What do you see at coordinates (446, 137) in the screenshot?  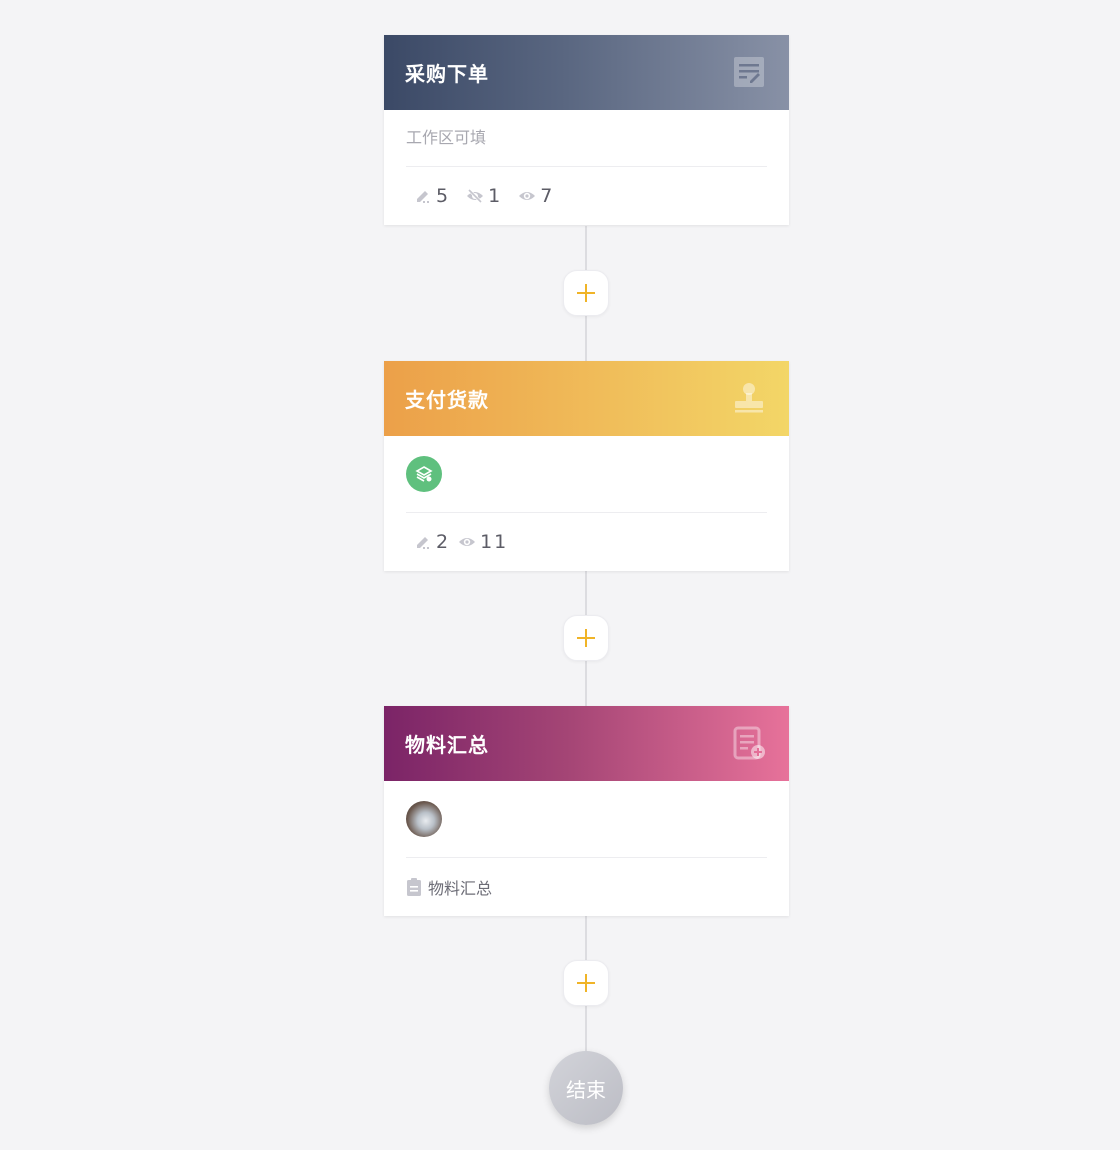 I see `node-description: 工作区可填` at bounding box center [446, 137].